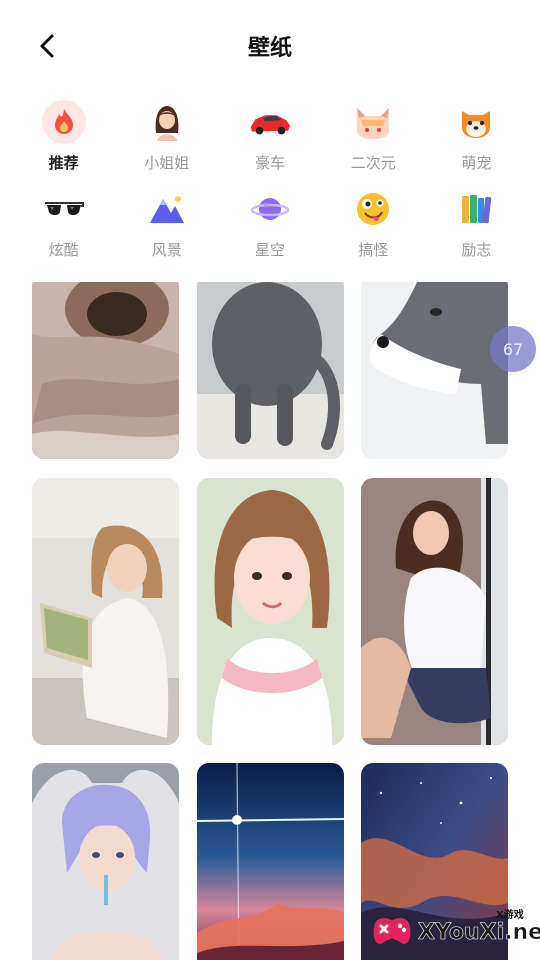 The width and height of the screenshot is (540, 960). What do you see at coordinates (270, 611) in the screenshot?
I see `wallpaper-girl-sailor` at bounding box center [270, 611].